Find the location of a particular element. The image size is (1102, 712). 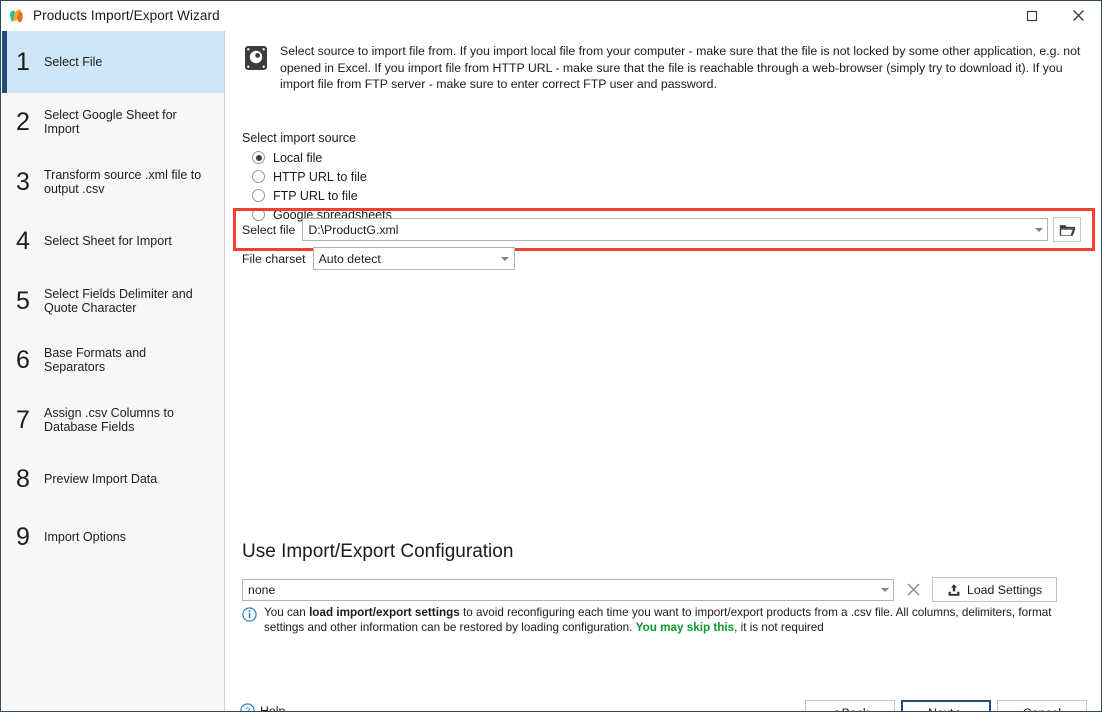

step-number: 1 is located at coordinates (23, 62).